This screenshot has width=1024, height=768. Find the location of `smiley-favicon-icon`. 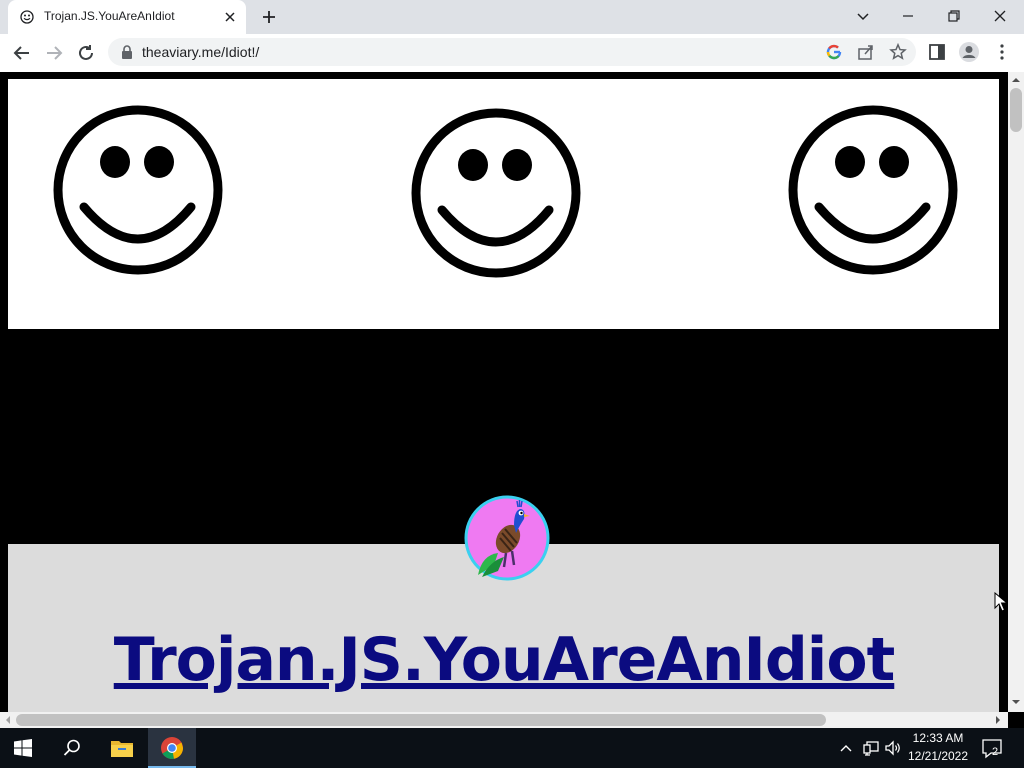

smiley-favicon-icon is located at coordinates (27, 17).